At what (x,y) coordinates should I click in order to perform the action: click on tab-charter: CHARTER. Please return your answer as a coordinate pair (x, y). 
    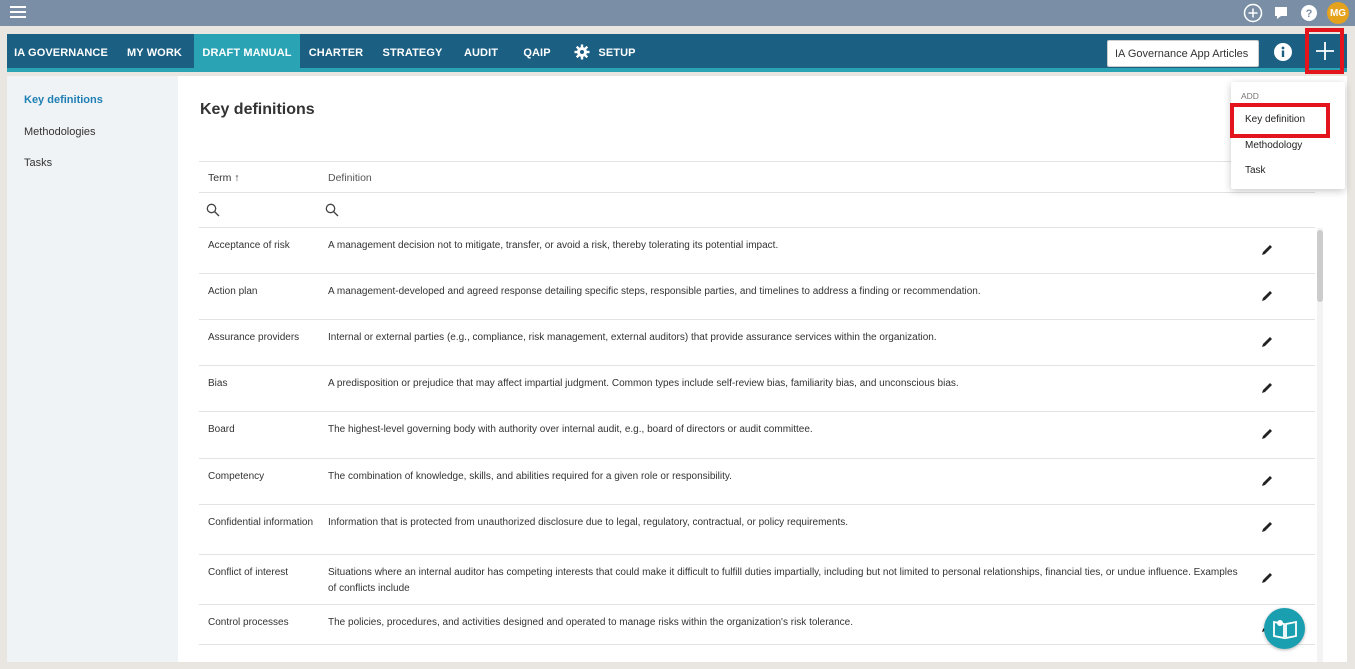
    Looking at the image, I should click on (336, 53).